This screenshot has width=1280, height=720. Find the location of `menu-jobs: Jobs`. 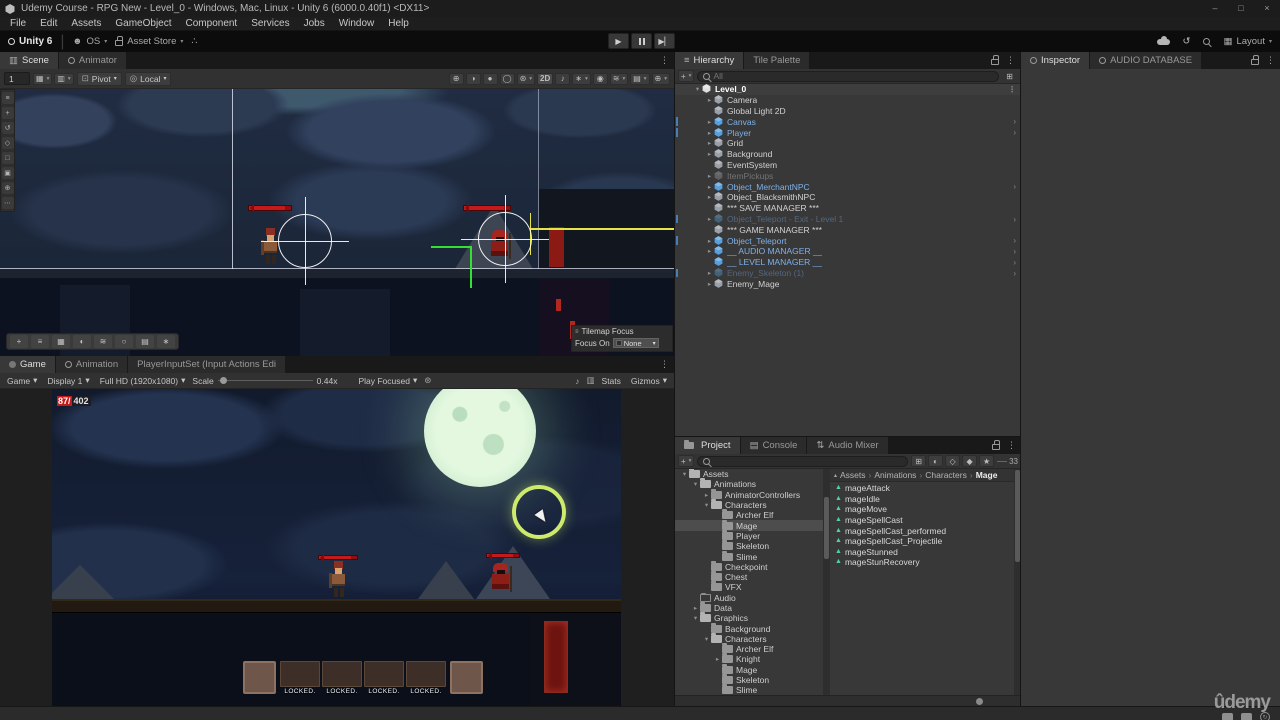

menu-jobs: Jobs is located at coordinates (314, 24).